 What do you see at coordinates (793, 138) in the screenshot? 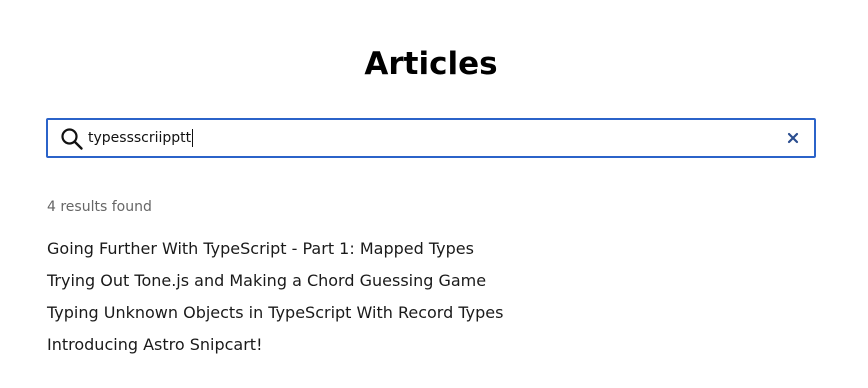
I see `close-icon` at bounding box center [793, 138].